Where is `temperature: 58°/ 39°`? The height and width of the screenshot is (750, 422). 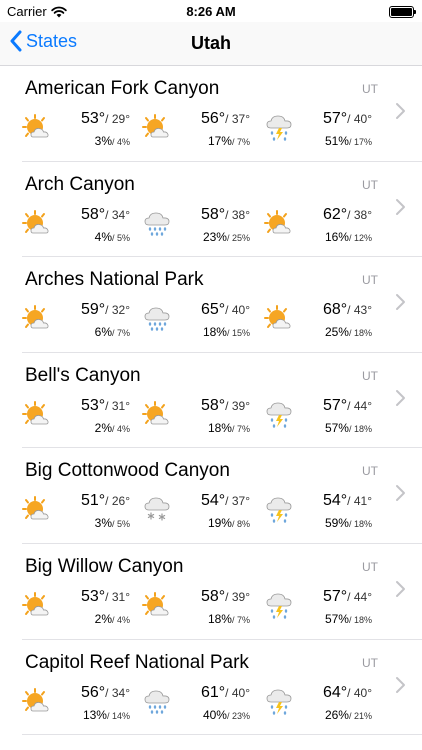
temperature: 58°/ 39° is located at coordinates (225, 597).